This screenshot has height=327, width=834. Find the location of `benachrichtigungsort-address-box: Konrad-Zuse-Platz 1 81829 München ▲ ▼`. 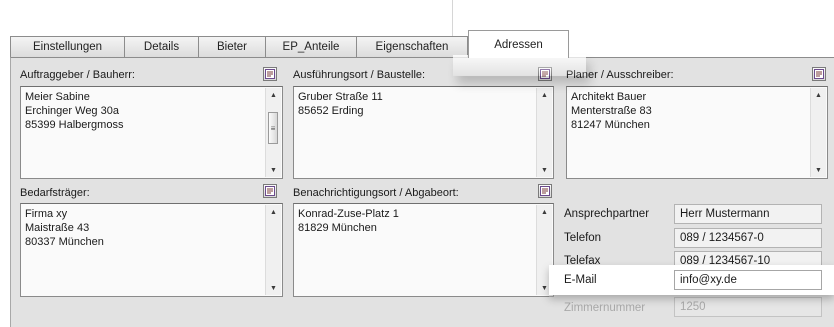

benachrichtigungsort-address-box: Konrad-Zuse-Platz 1 81829 München ▲ ▼ is located at coordinates (423, 250).